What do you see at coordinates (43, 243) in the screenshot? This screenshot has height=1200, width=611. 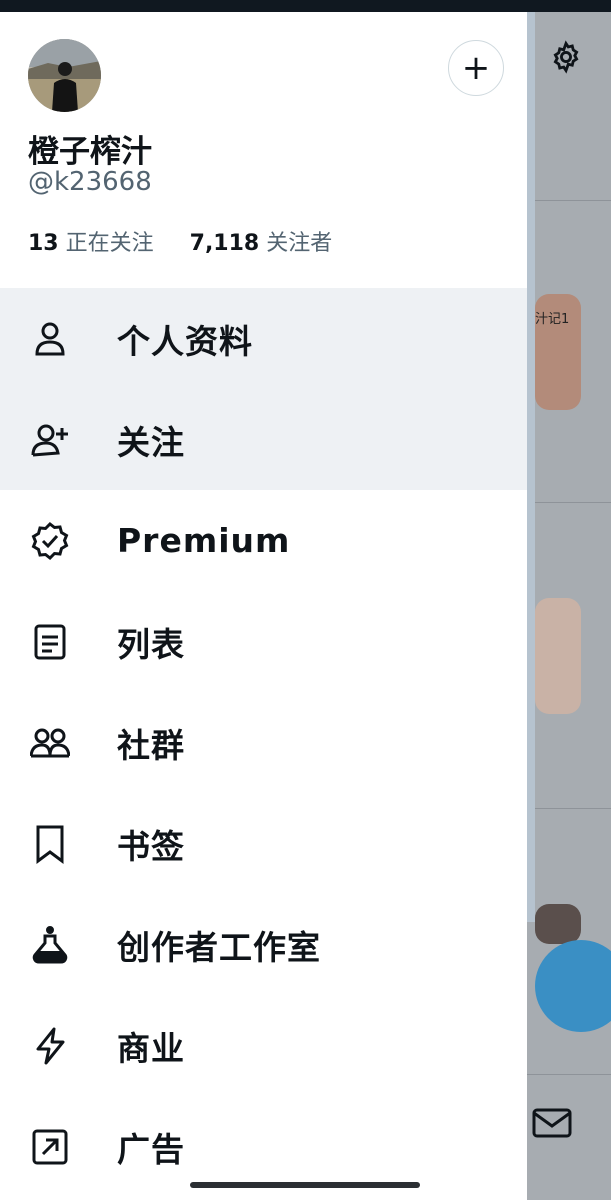 I see `following-count: 13` at bounding box center [43, 243].